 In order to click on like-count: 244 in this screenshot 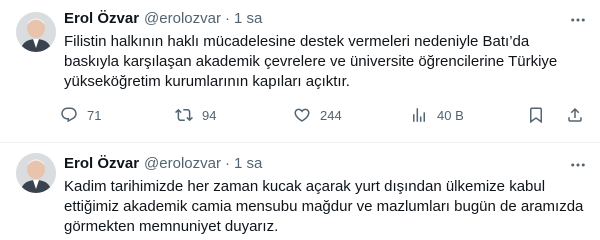, I will do `click(331, 115)`.